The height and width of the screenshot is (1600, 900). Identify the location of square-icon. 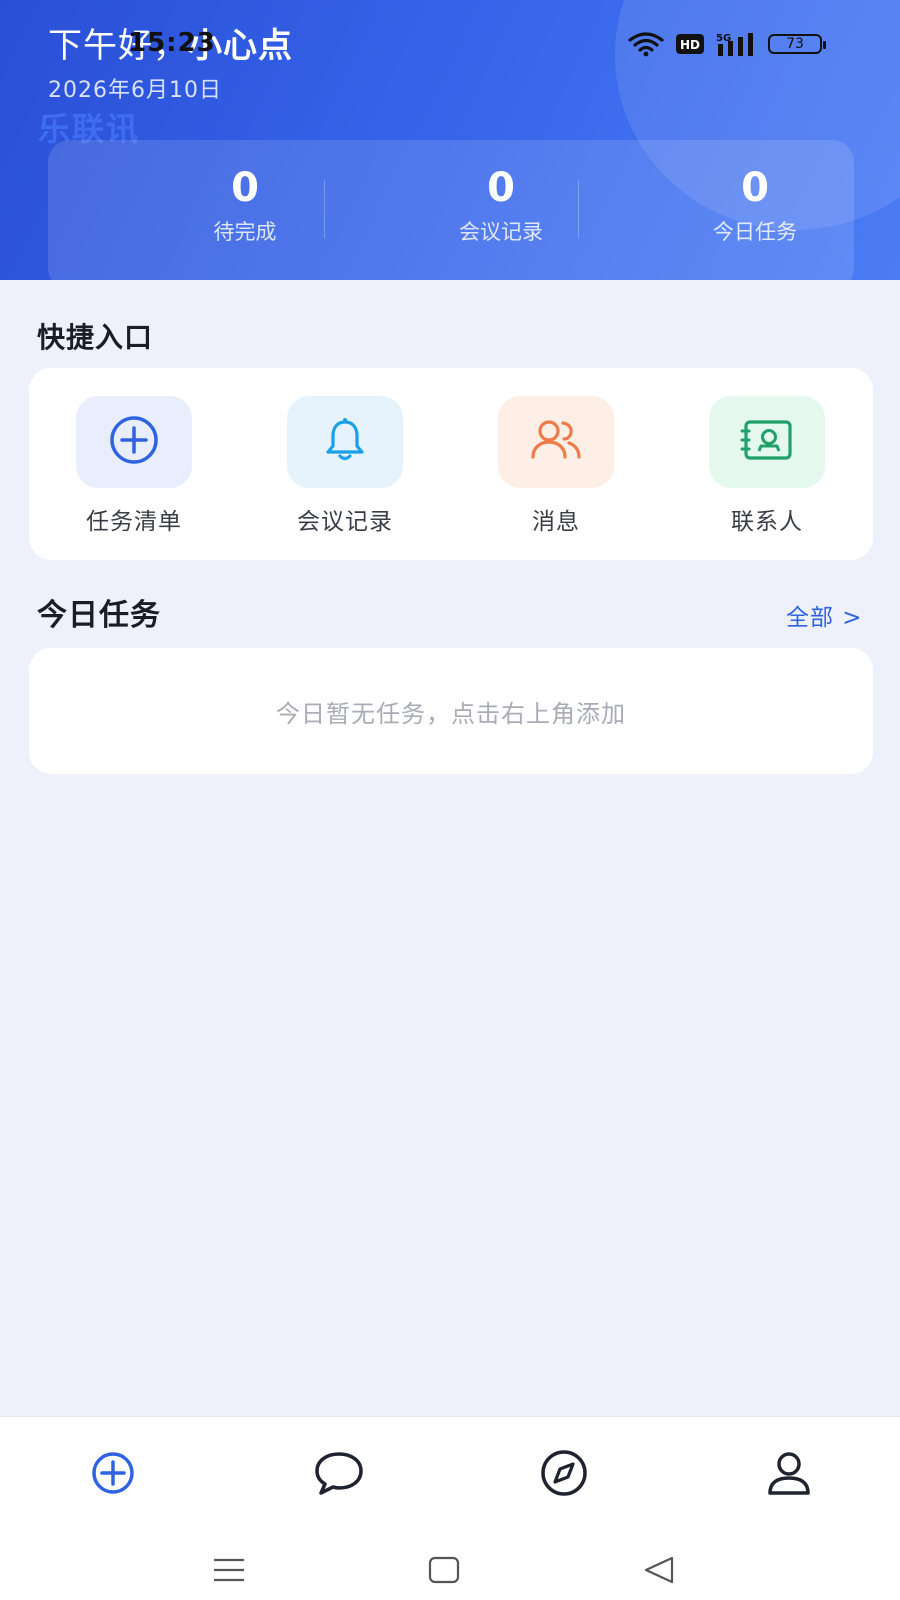
(444, 1572).